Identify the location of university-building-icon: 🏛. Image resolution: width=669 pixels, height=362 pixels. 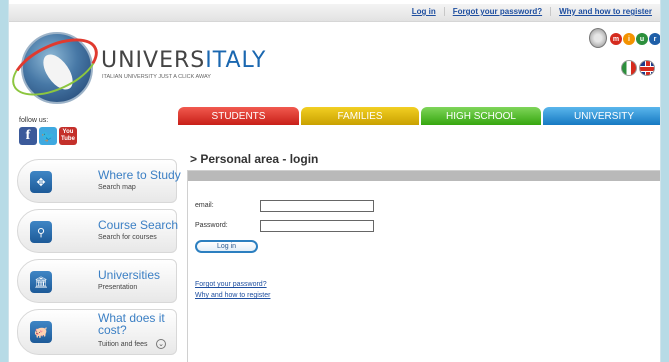
(41, 282).